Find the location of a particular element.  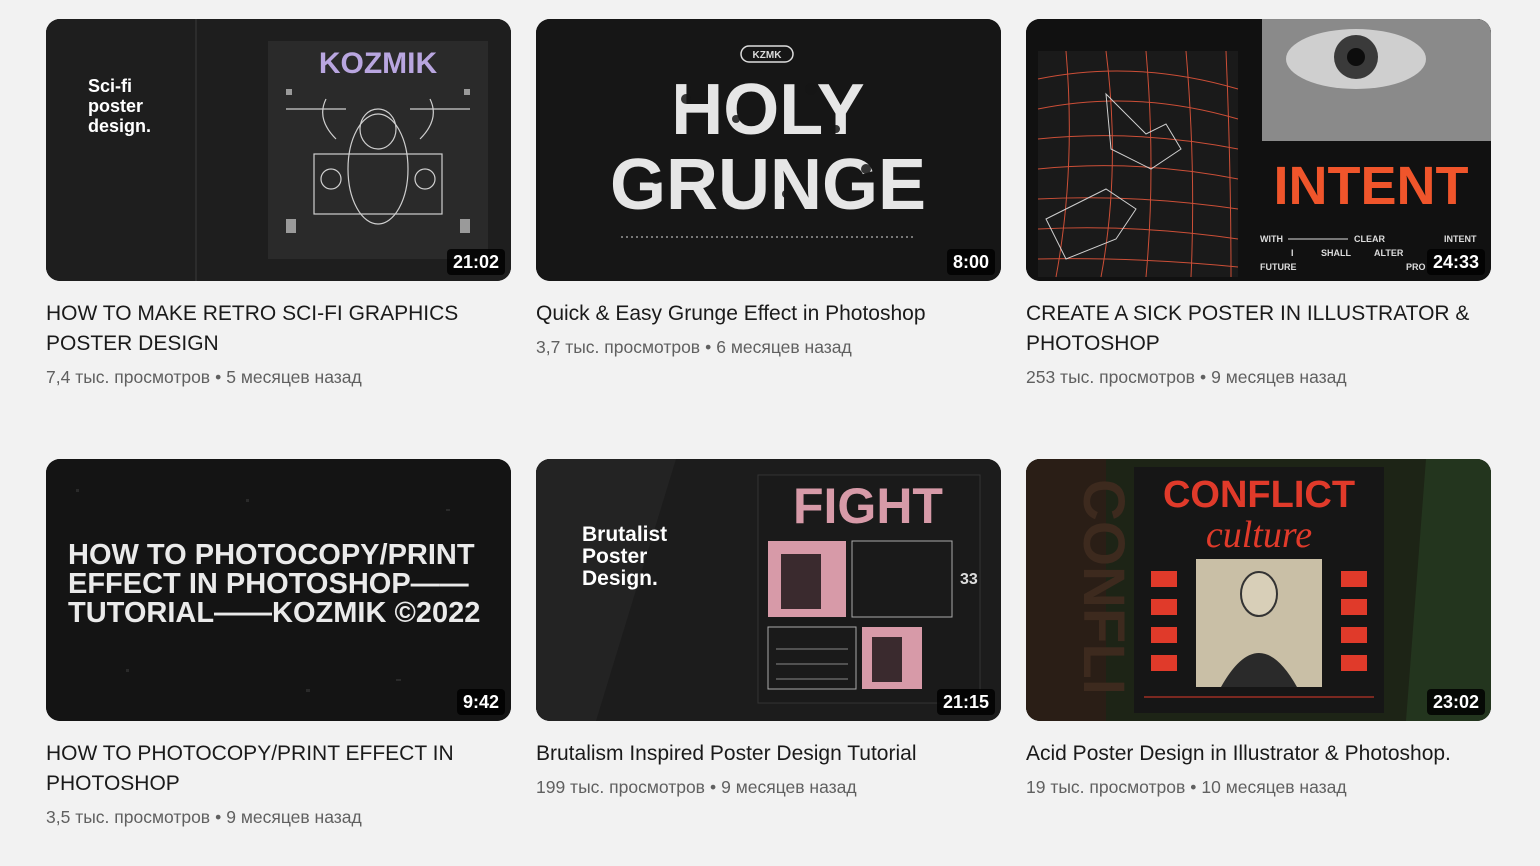

video-meta: 253 тыс. просмотров • 9 месяцев назад is located at coordinates (1258, 377).